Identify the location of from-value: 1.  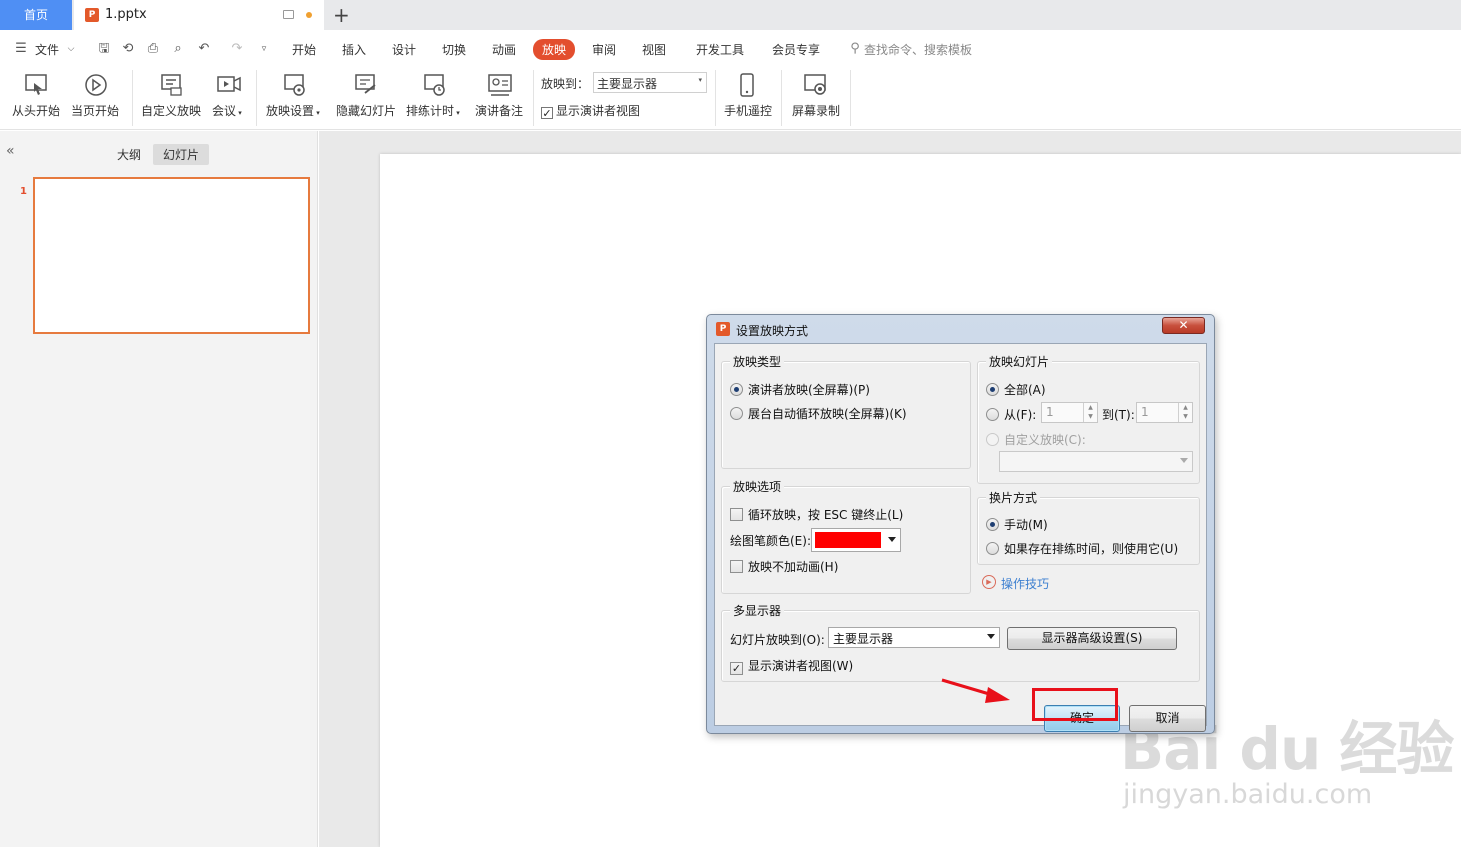
(1050, 412).